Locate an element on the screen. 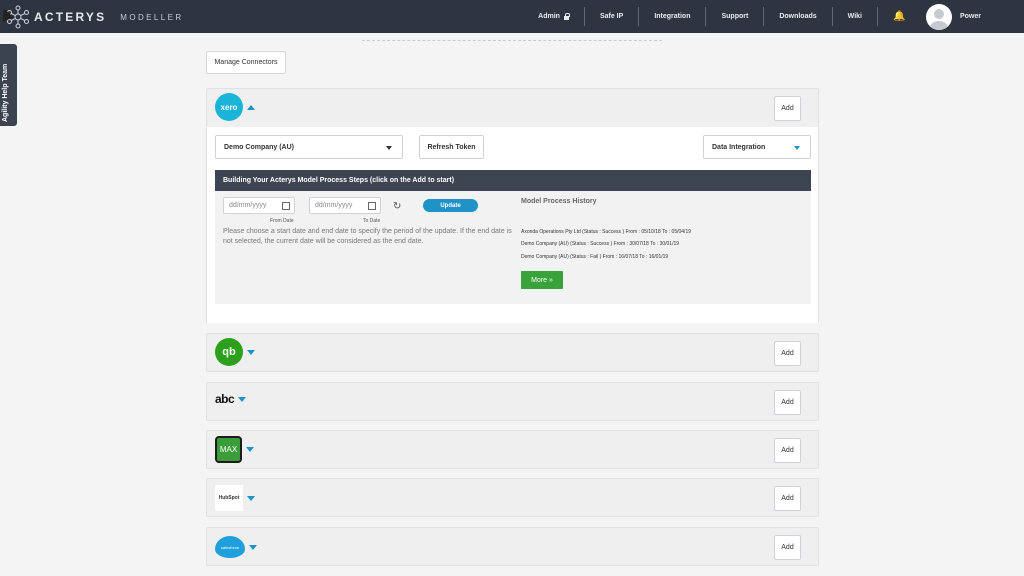 The width and height of the screenshot is (1024, 576). manage-connectors-button: Manage Connectors is located at coordinates (246, 62).